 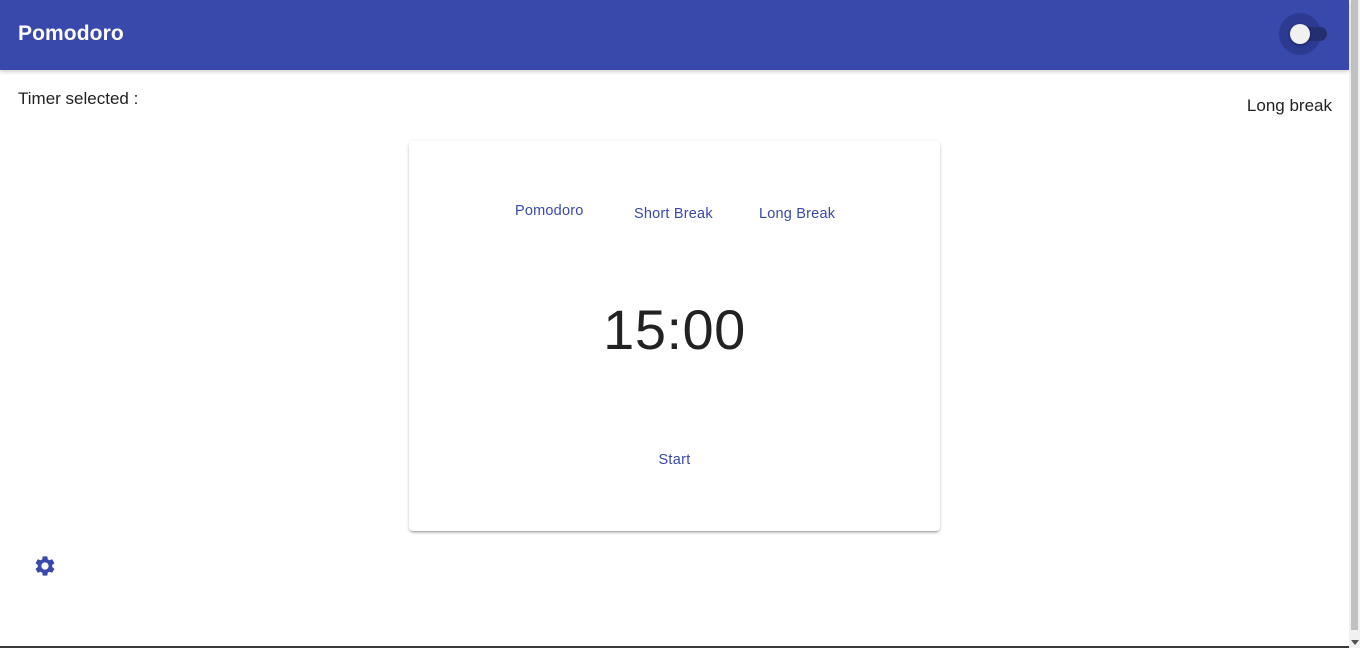 What do you see at coordinates (797, 214) in the screenshot?
I see `long-break-tab-button: Long Break` at bounding box center [797, 214].